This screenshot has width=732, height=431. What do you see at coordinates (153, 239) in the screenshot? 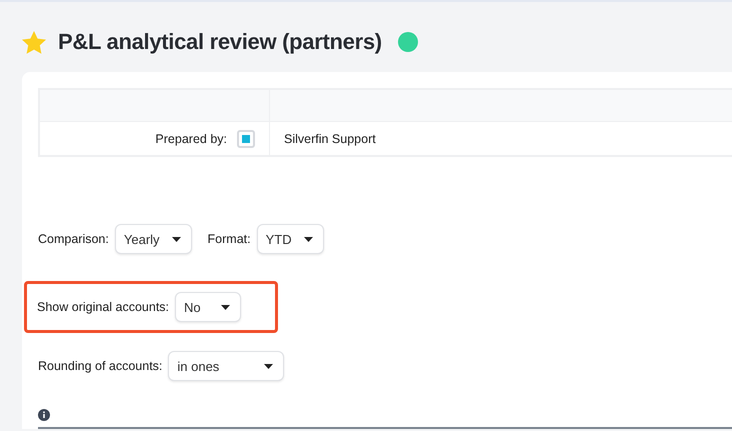
I see `dropdown: Yearly` at bounding box center [153, 239].